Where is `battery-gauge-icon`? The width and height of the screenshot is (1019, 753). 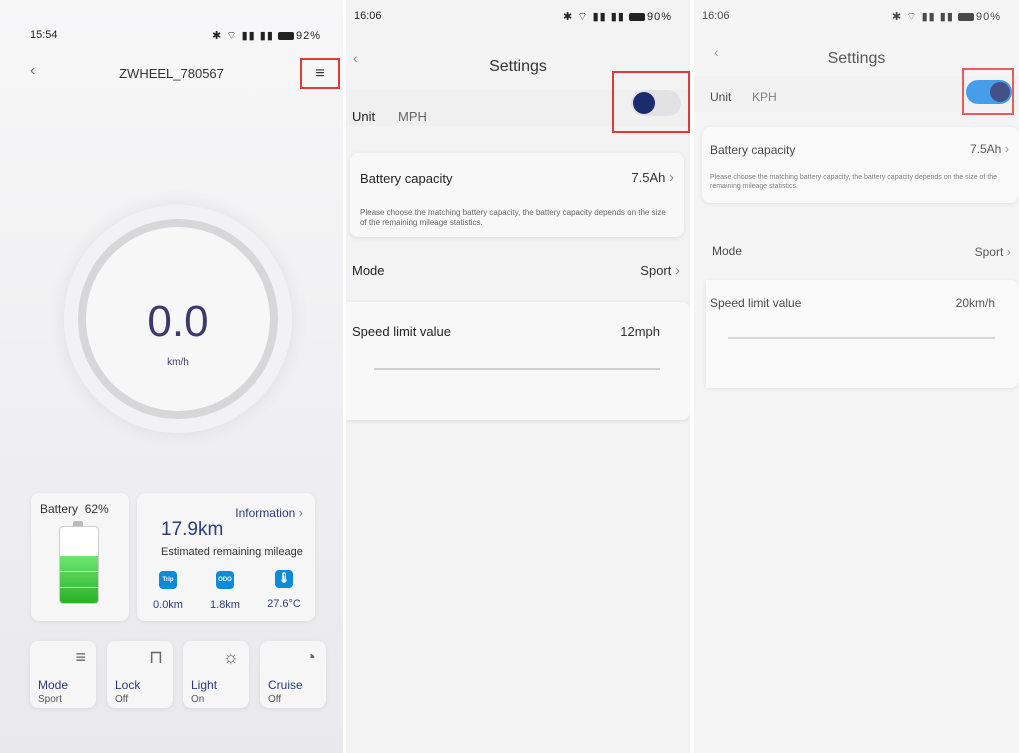
battery-gauge-icon is located at coordinates (79, 565).